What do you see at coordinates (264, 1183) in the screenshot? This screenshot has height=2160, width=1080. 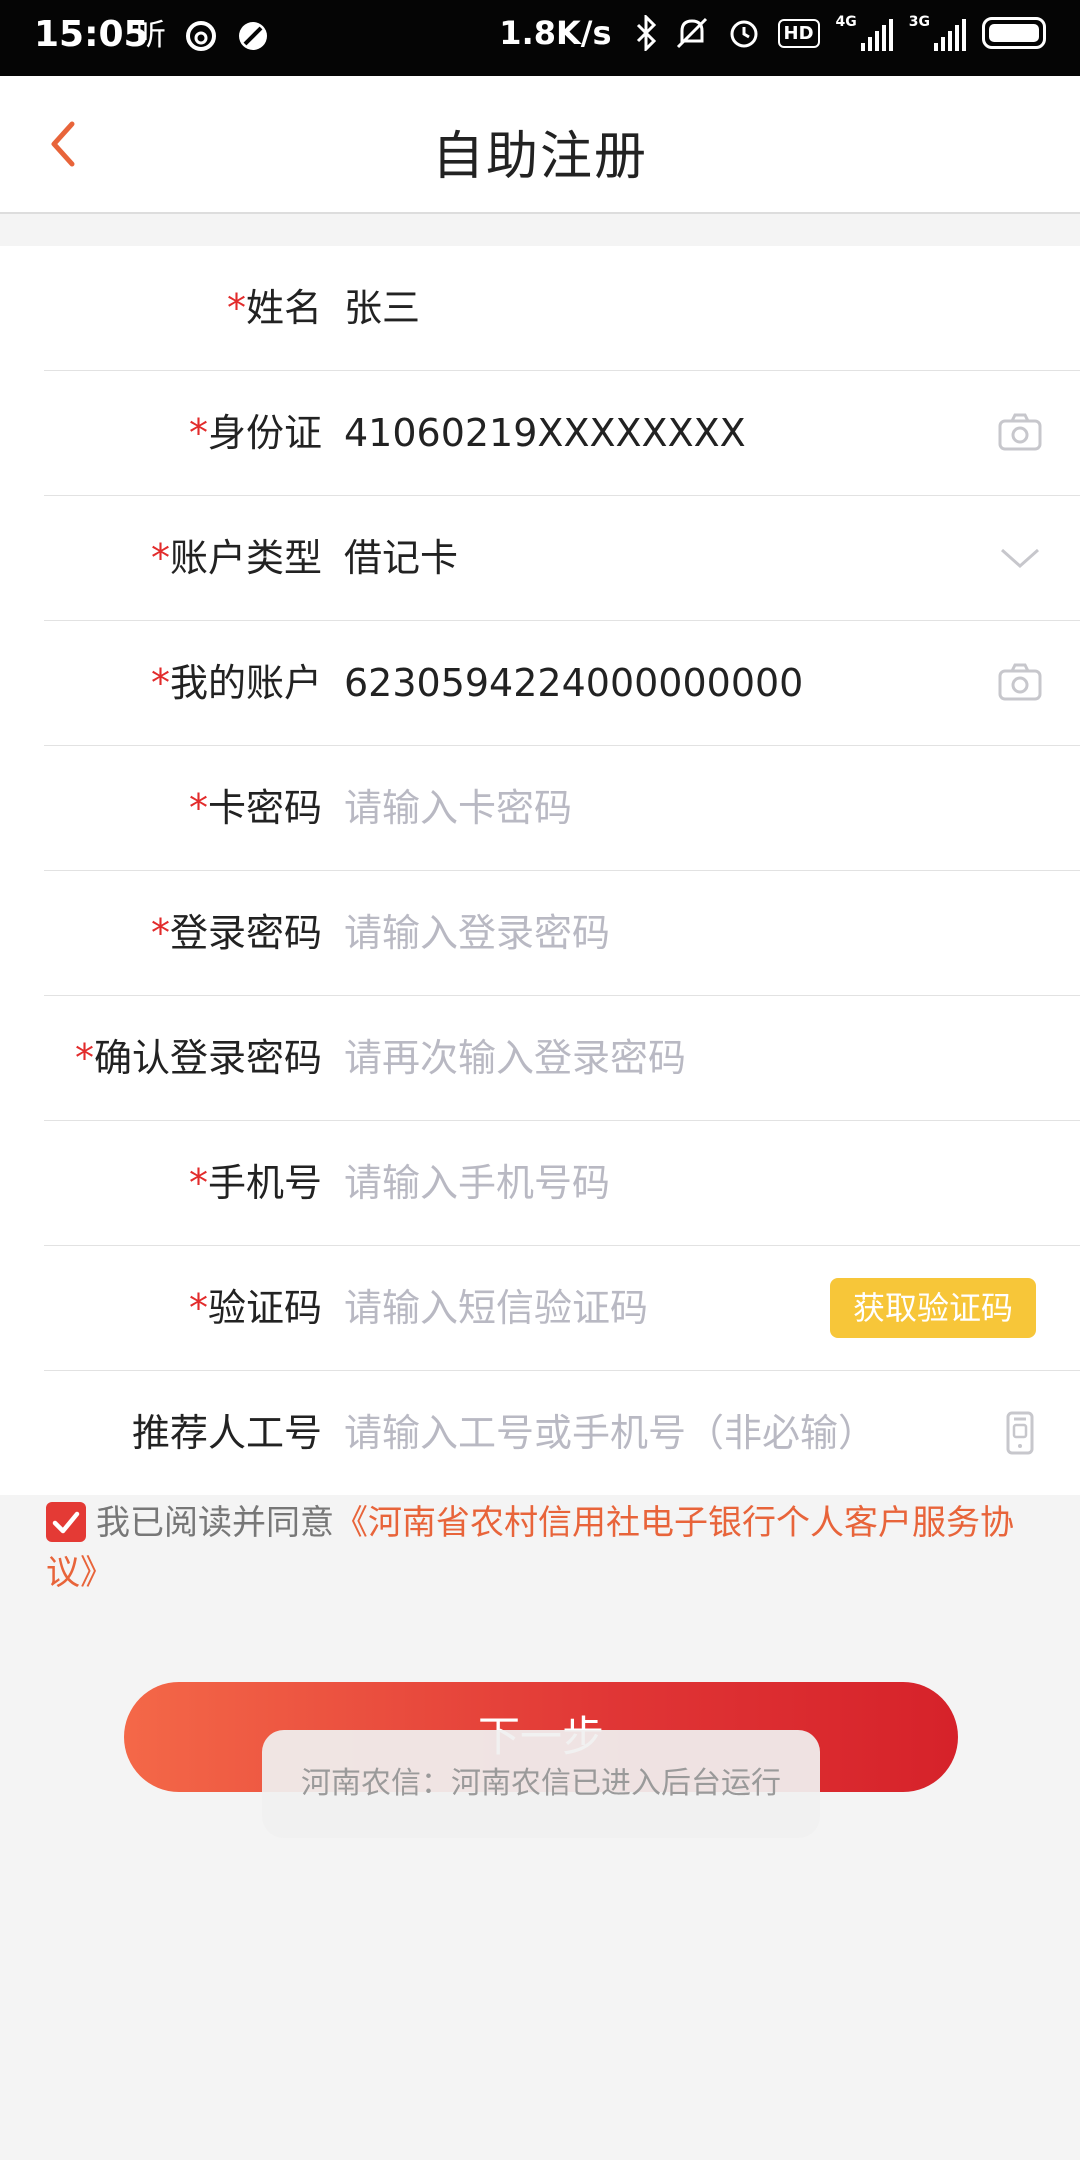 I see `phone-label-text: 手机号` at bounding box center [264, 1183].